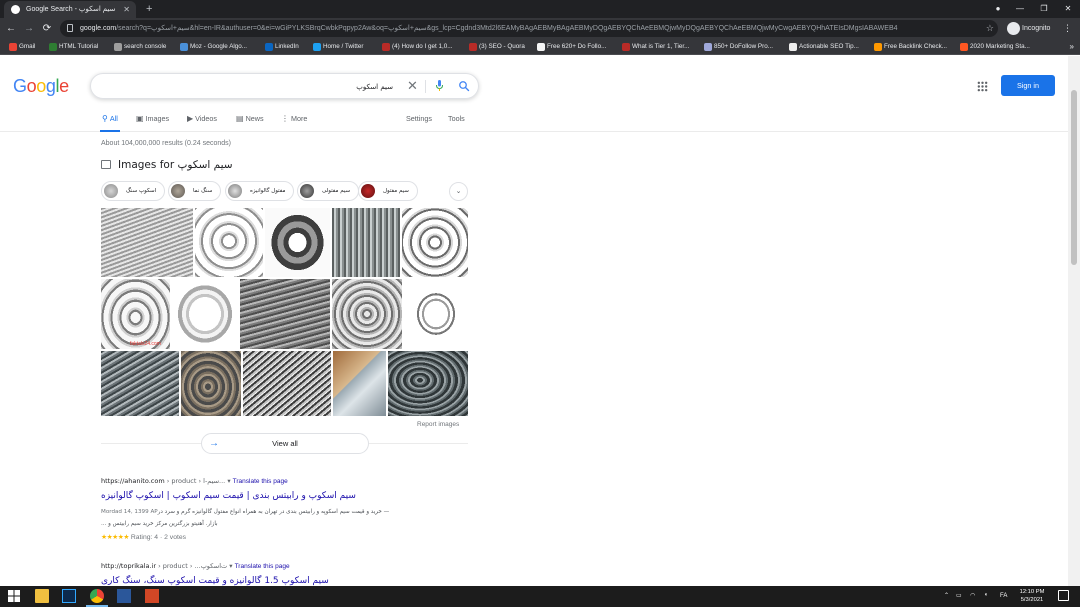 This screenshot has width=1080, height=607. I want to click on bookmark-html-tutorial: HTML Tutorial, so click(73, 47).